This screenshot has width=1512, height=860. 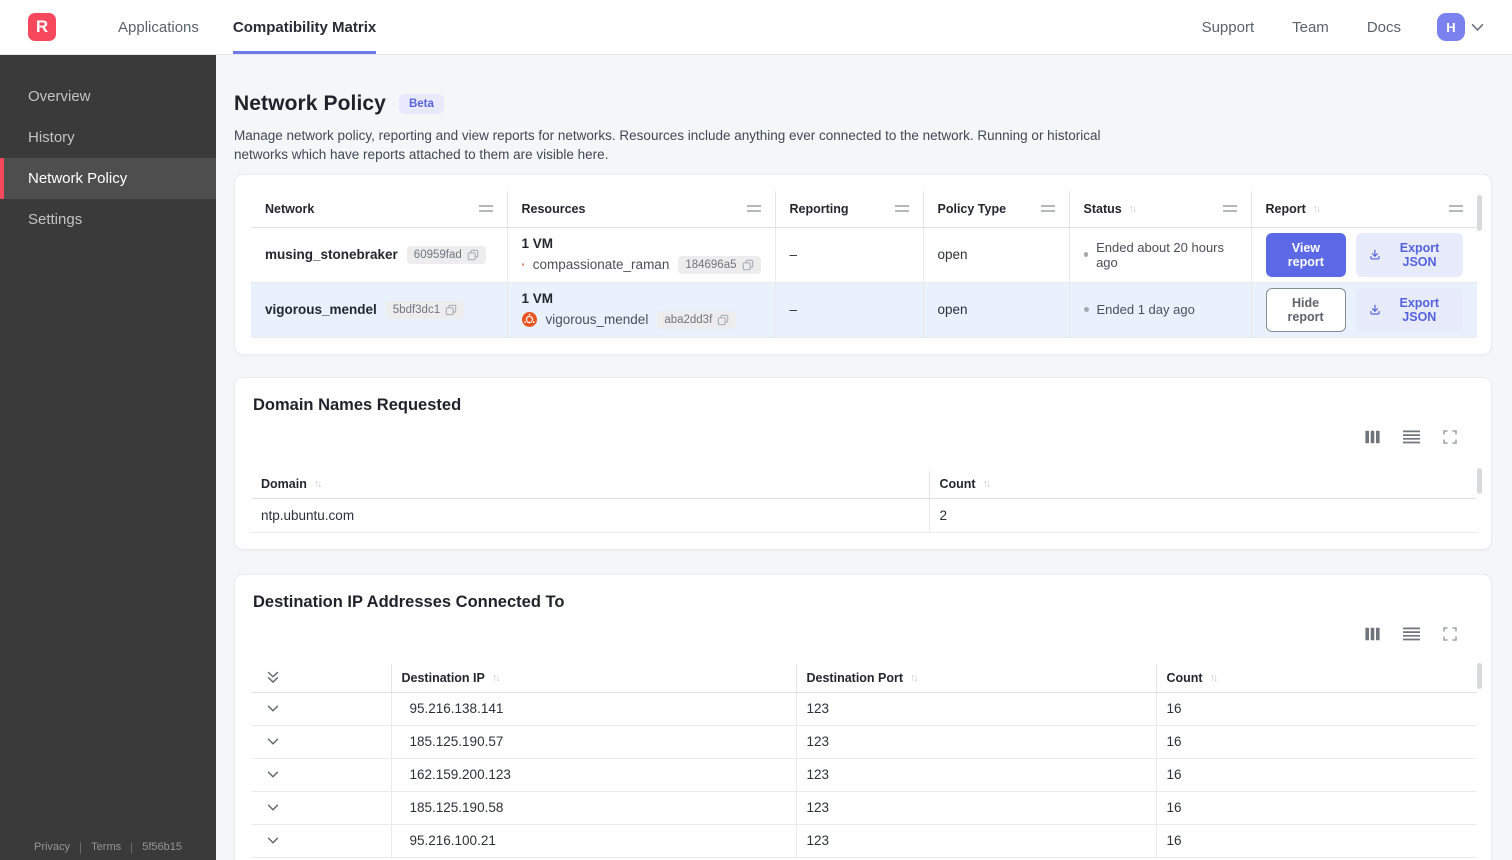 I want to click on avatar: H, so click(x=1451, y=27).